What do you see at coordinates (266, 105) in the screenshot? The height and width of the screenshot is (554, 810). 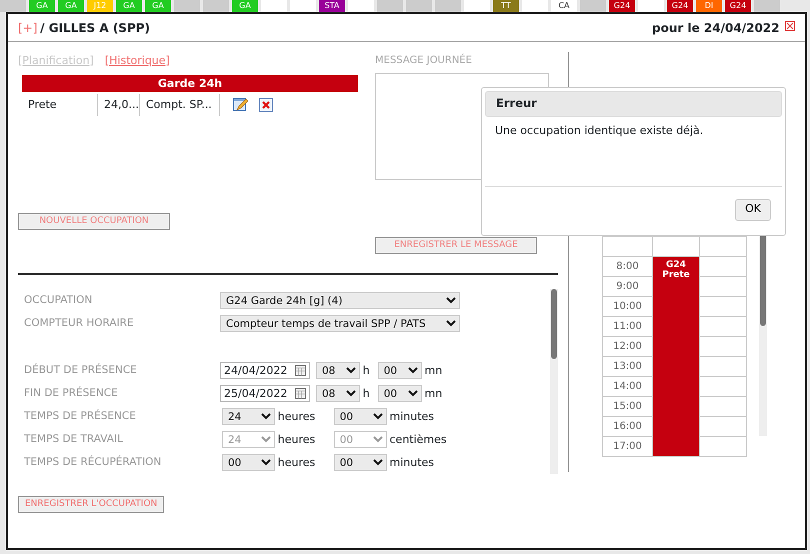 I see `delete-icon` at bounding box center [266, 105].